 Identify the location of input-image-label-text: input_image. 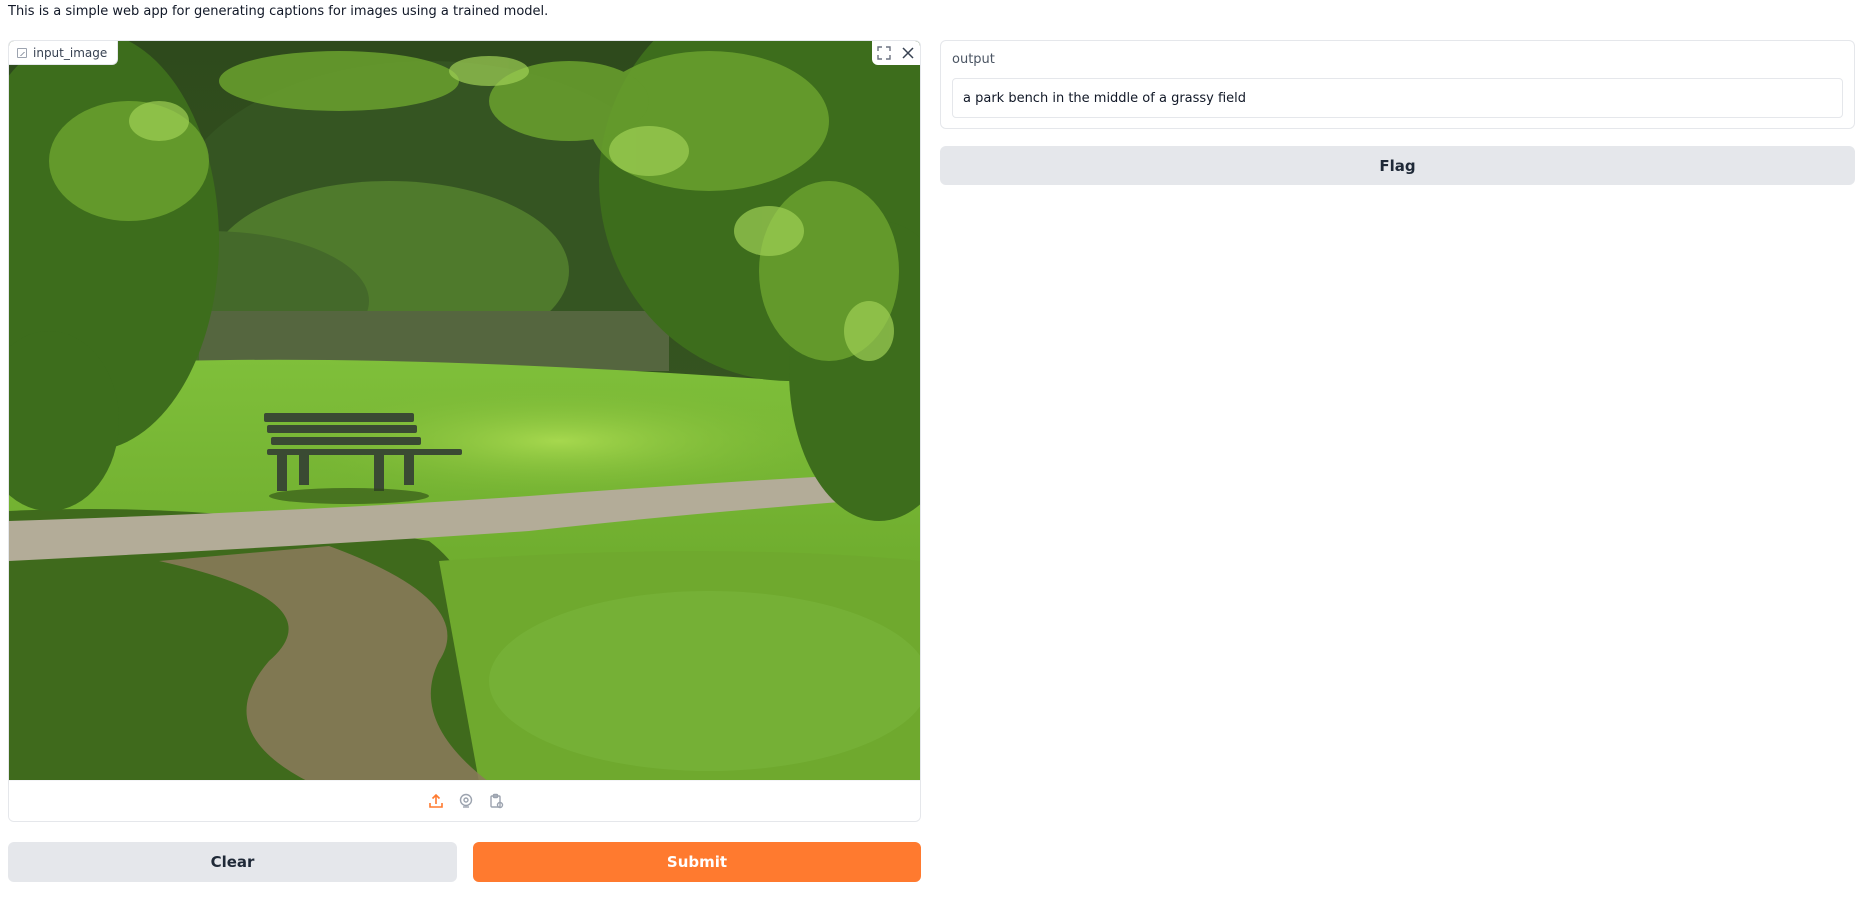
(70, 52).